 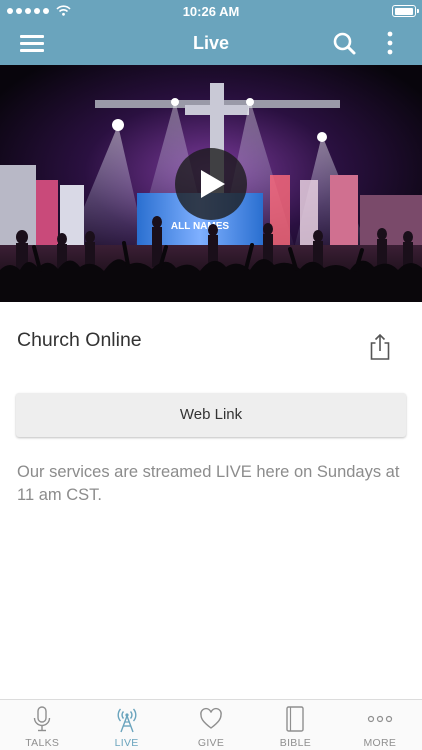 I want to click on share-icon, so click(x=380, y=346).